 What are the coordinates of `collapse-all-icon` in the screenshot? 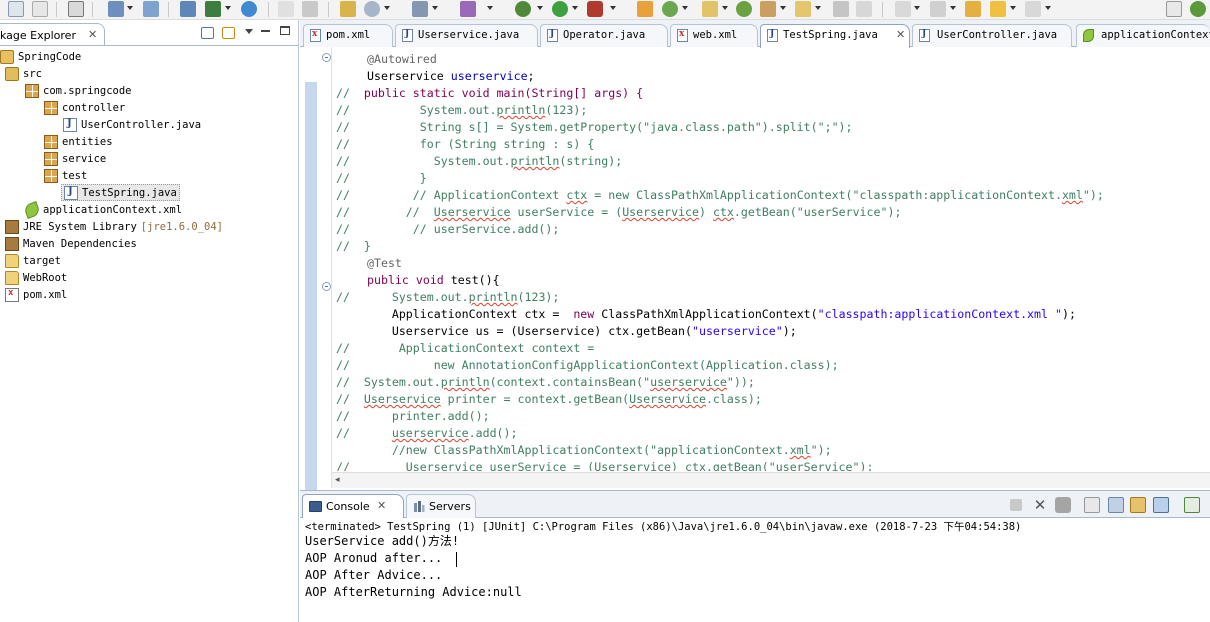 It's located at (207, 33).